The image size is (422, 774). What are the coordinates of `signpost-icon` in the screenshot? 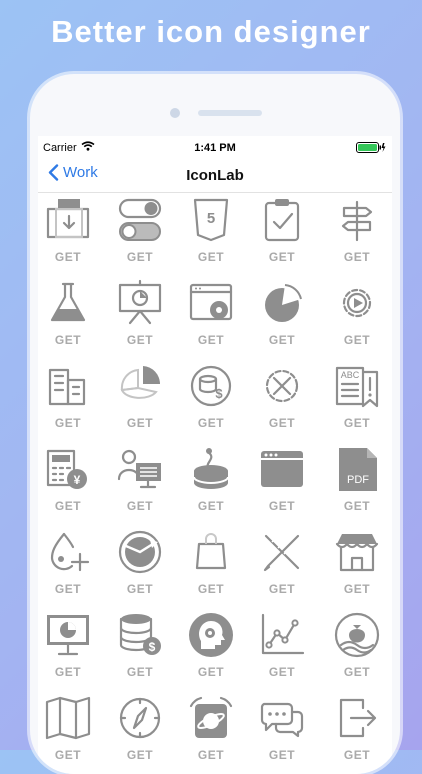 It's located at (357, 221).